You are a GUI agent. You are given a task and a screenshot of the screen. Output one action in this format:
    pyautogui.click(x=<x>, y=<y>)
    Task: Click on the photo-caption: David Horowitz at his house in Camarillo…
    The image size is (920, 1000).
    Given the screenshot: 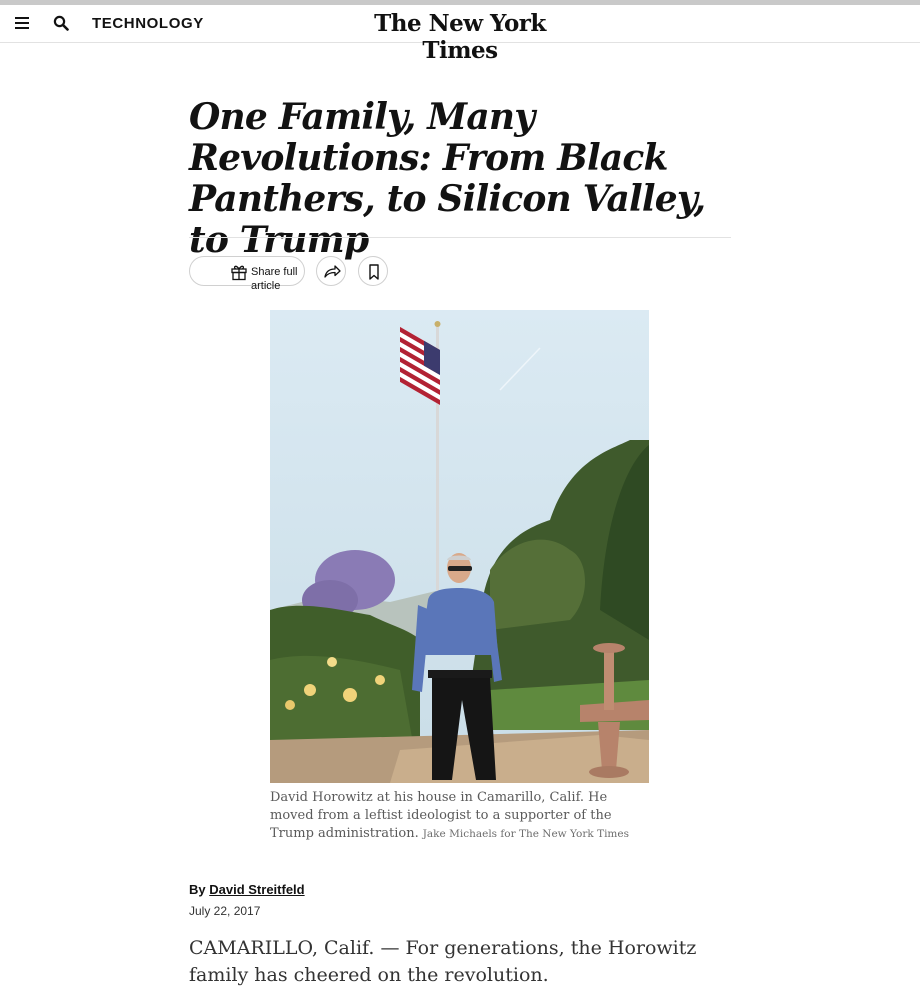 What is the action you would take?
    pyautogui.click(x=450, y=816)
    